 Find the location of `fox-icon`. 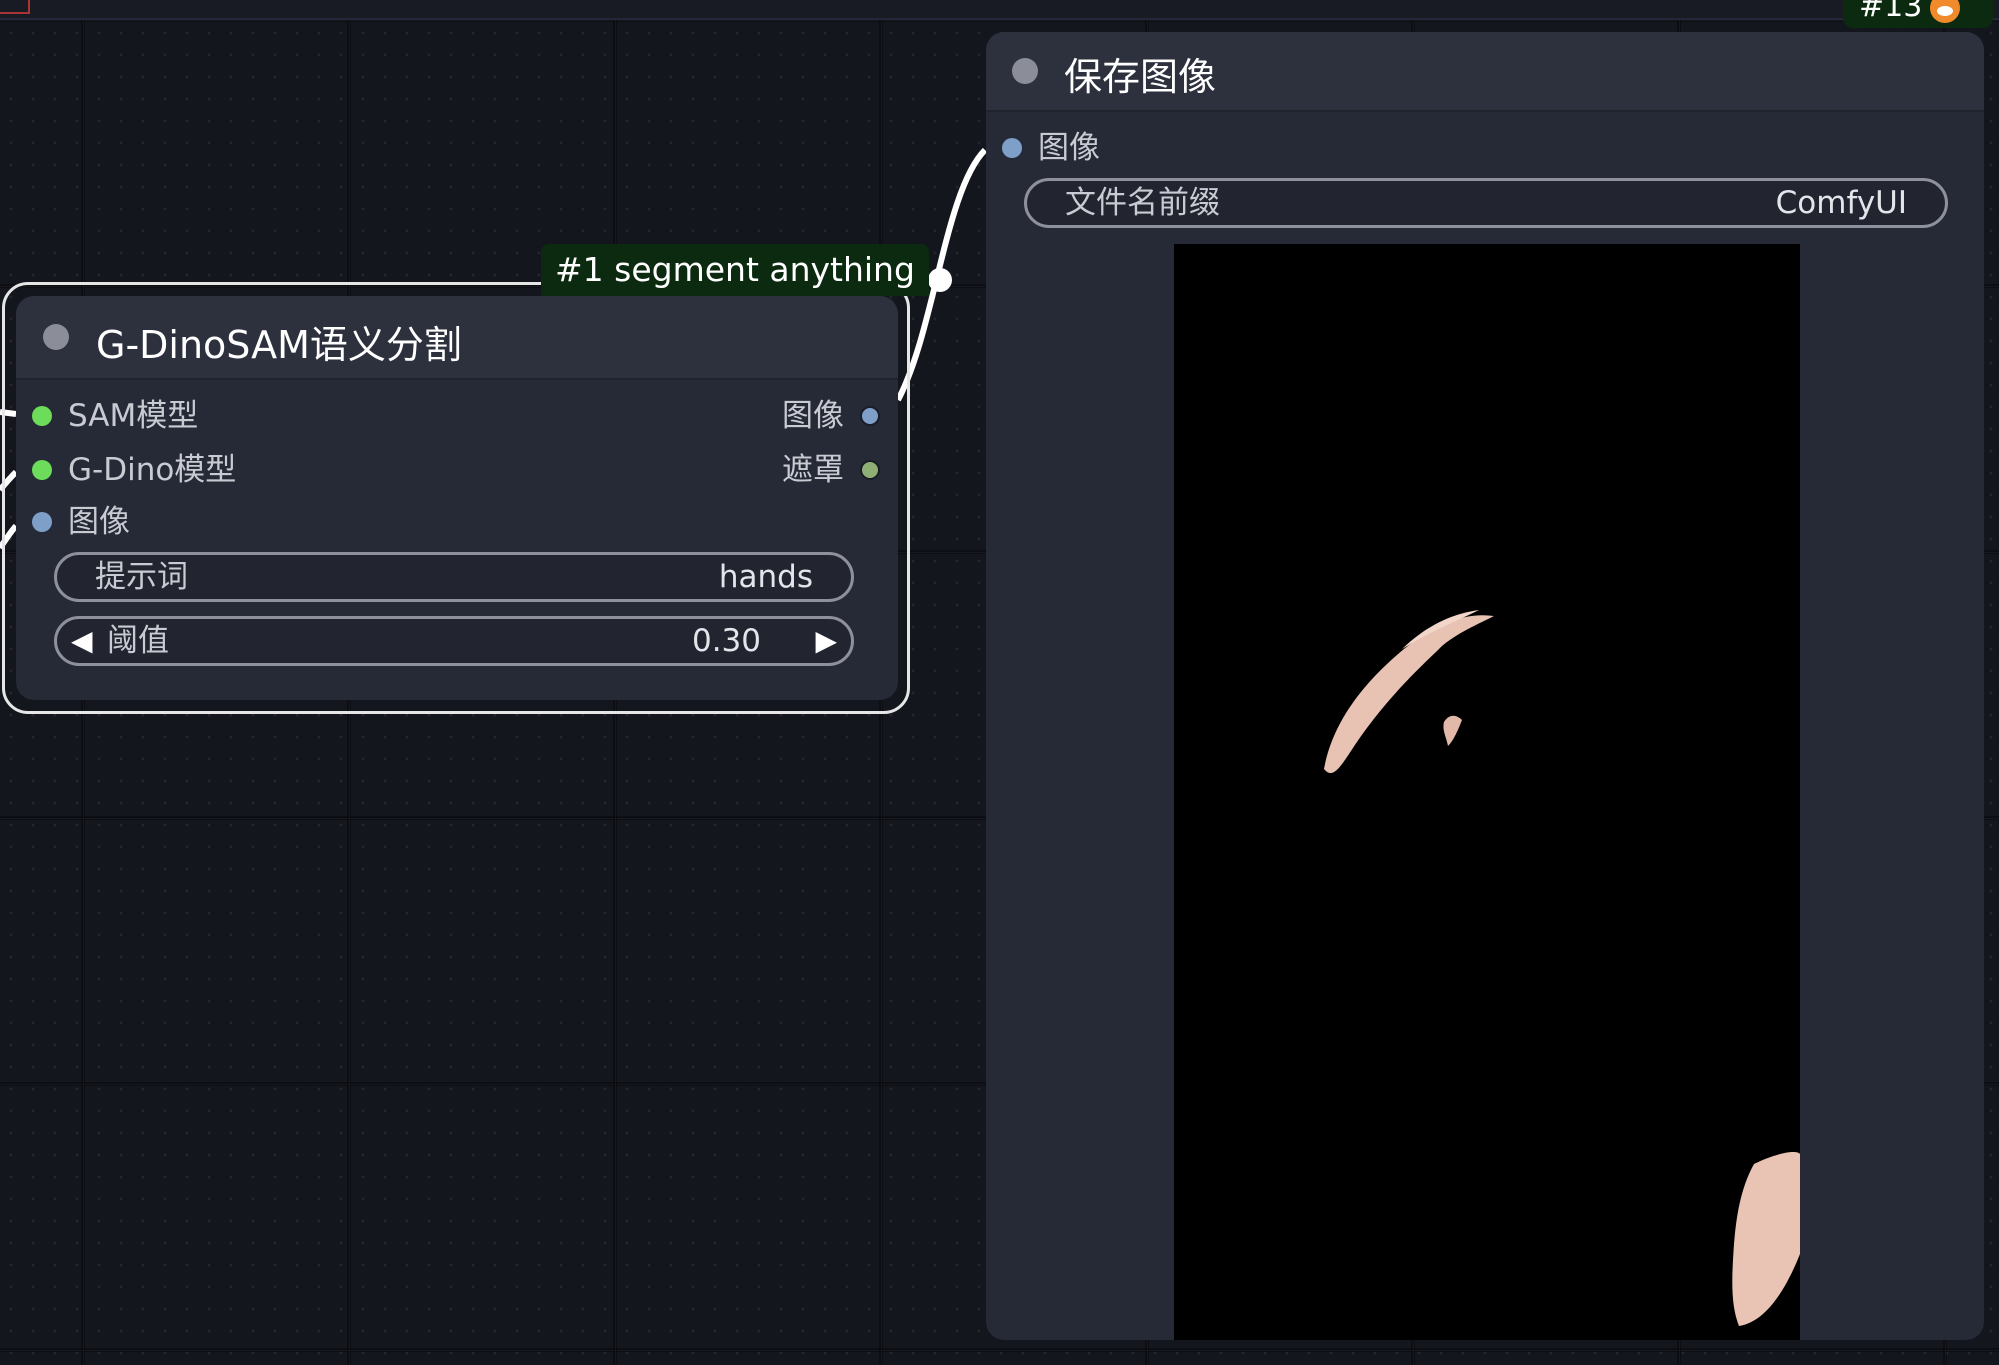

fox-icon is located at coordinates (1945, 11).